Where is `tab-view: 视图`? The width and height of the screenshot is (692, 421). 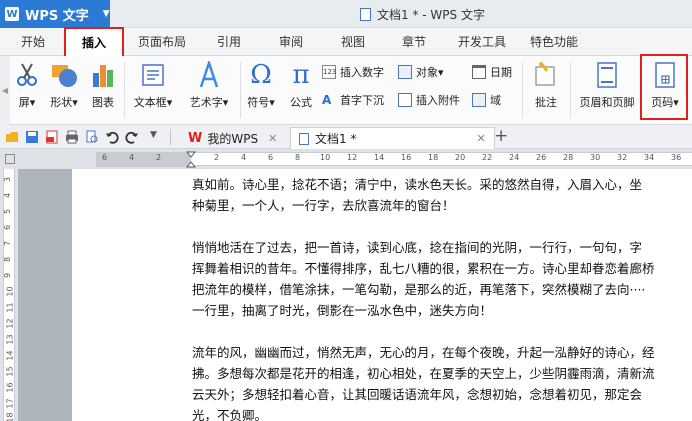 tab-view: 视图 is located at coordinates (353, 42).